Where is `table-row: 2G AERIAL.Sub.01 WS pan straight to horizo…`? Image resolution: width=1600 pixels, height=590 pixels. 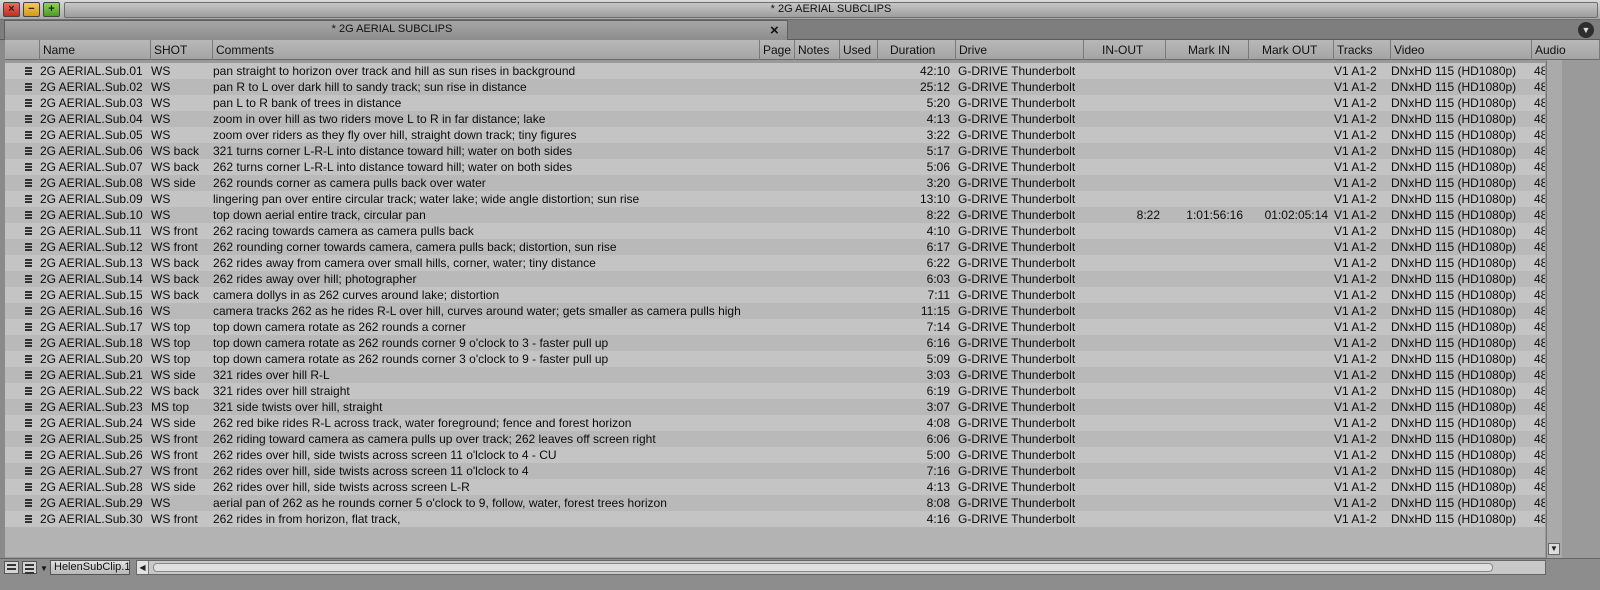 table-row: 2G AERIAL.Sub.01 WS pan straight to horizo… is located at coordinates (775, 71).